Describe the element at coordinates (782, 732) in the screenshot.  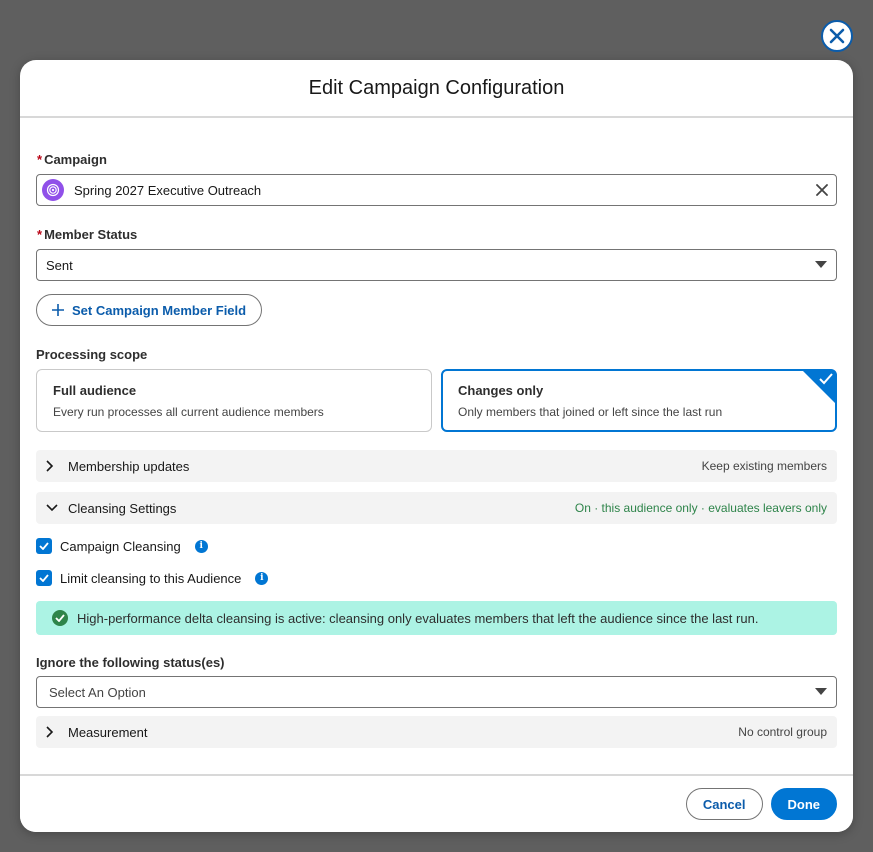
I see `section-summary: No control group` at that location.